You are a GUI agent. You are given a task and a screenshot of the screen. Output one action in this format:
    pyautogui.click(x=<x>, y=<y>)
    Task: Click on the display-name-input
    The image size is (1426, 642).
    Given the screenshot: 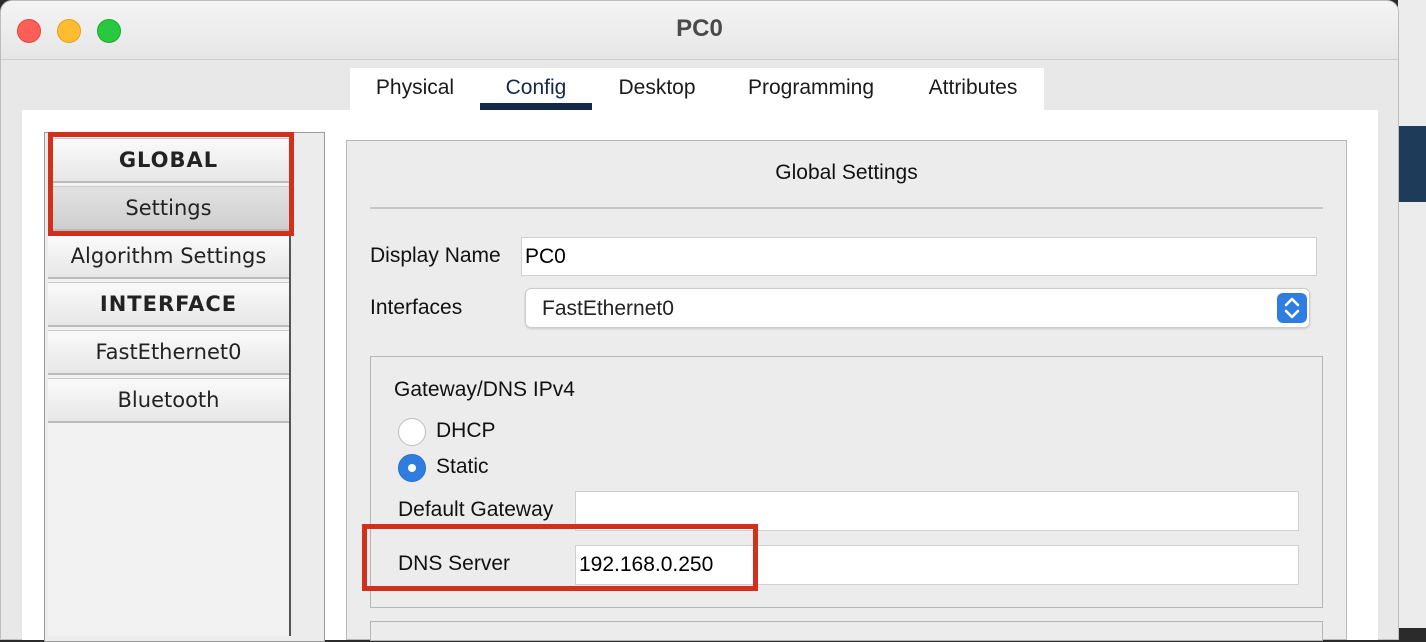 What is the action you would take?
    pyautogui.click(x=919, y=256)
    